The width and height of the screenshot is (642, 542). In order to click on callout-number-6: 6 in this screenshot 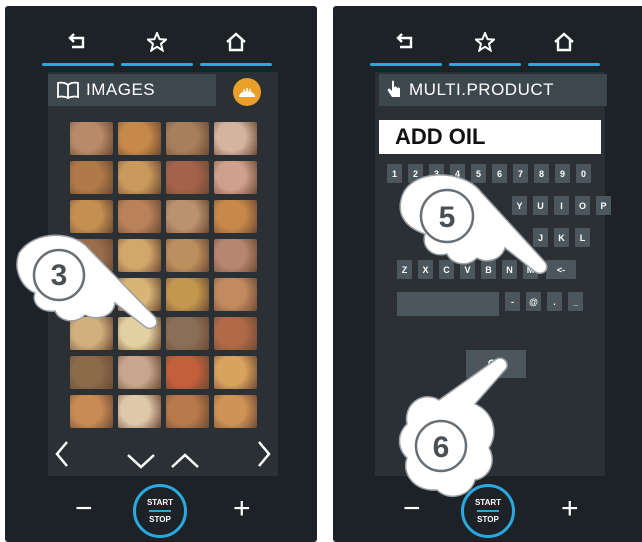, I will do `click(441, 447)`.